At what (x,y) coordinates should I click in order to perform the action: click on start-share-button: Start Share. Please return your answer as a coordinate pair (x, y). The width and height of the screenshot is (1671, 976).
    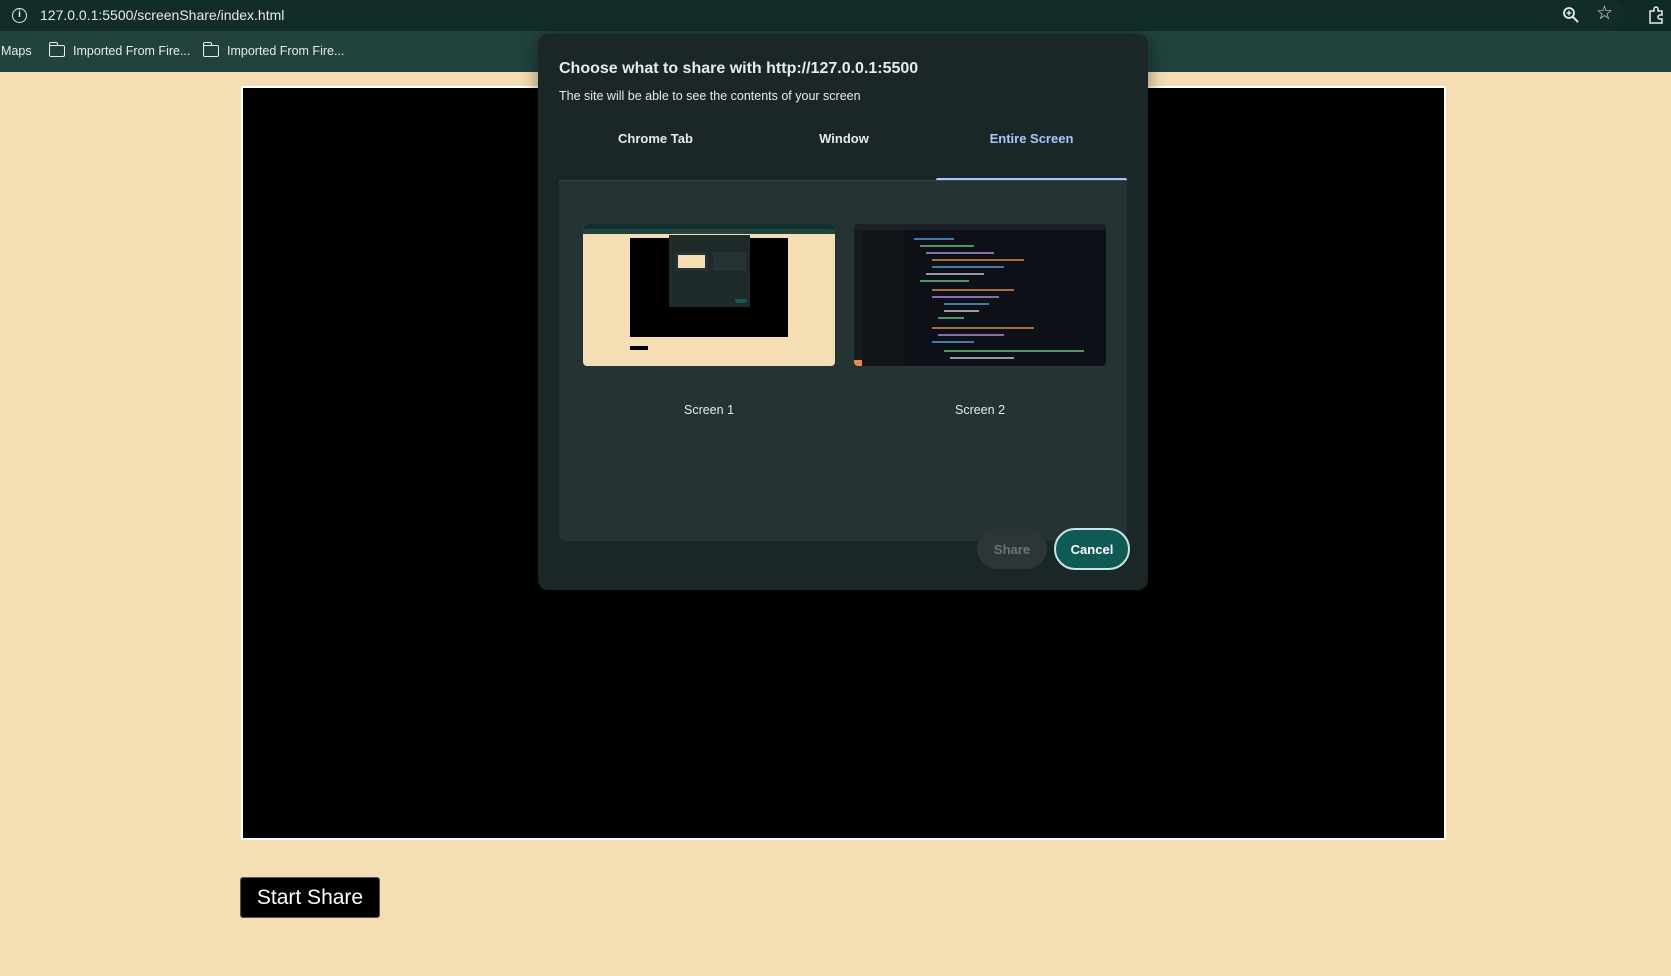
    Looking at the image, I should click on (310, 897).